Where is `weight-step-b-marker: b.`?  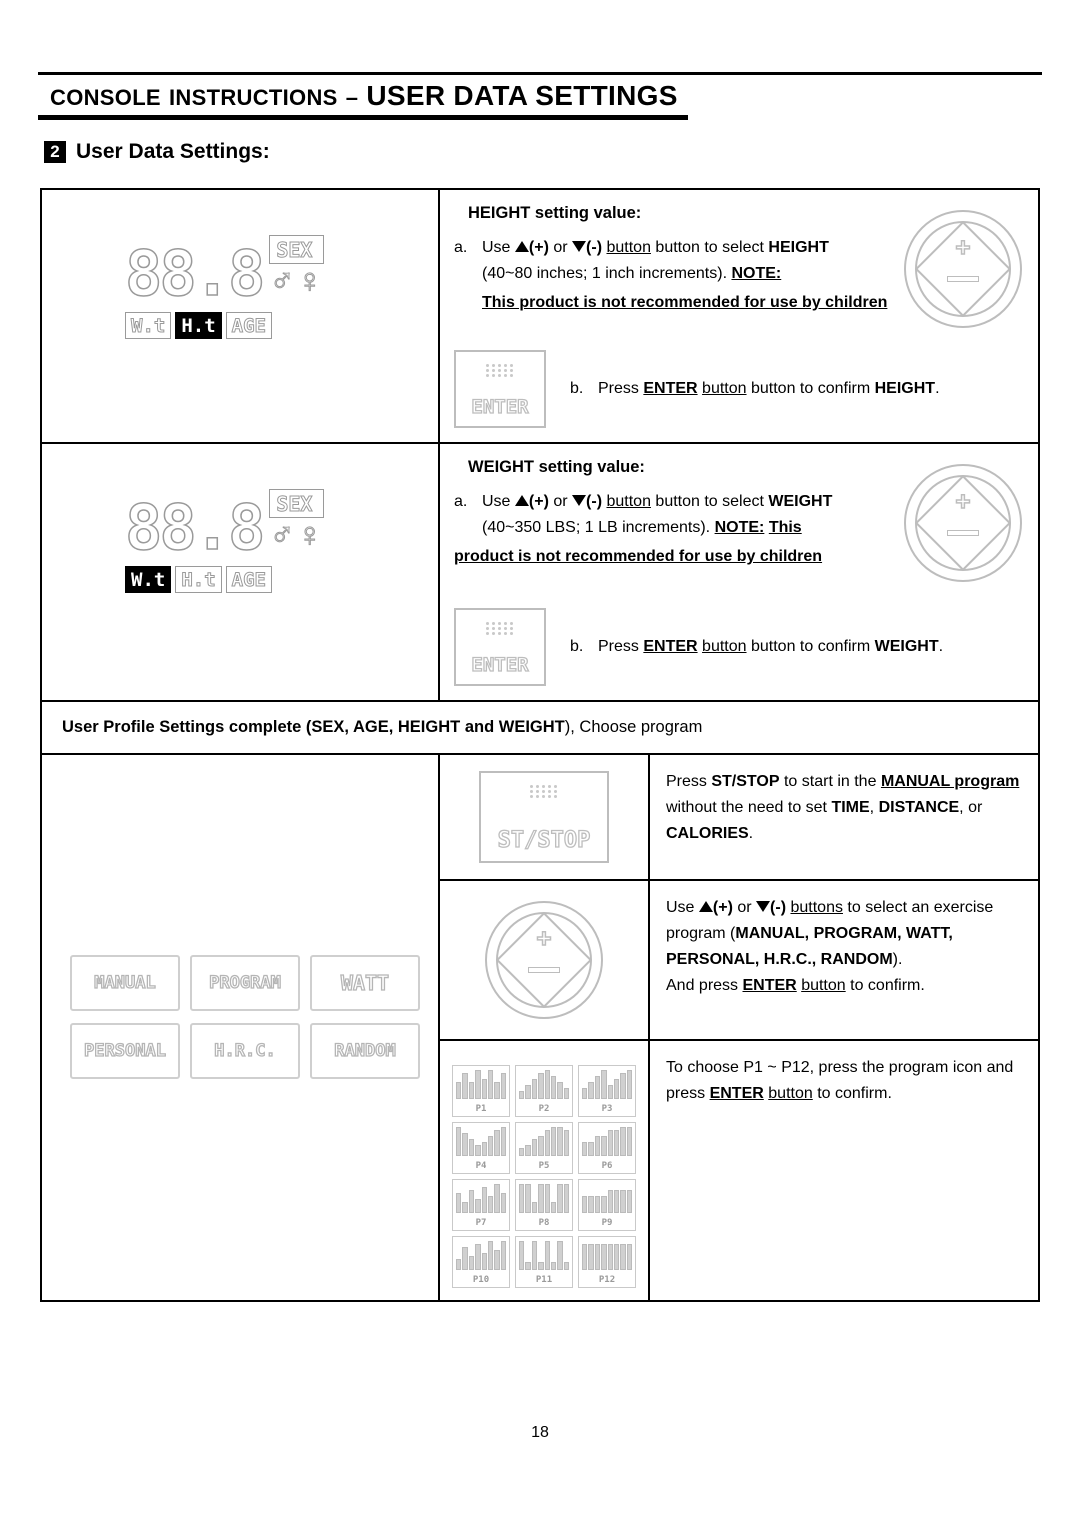
weight-step-b-marker: b. is located at coordinates (577, 647).